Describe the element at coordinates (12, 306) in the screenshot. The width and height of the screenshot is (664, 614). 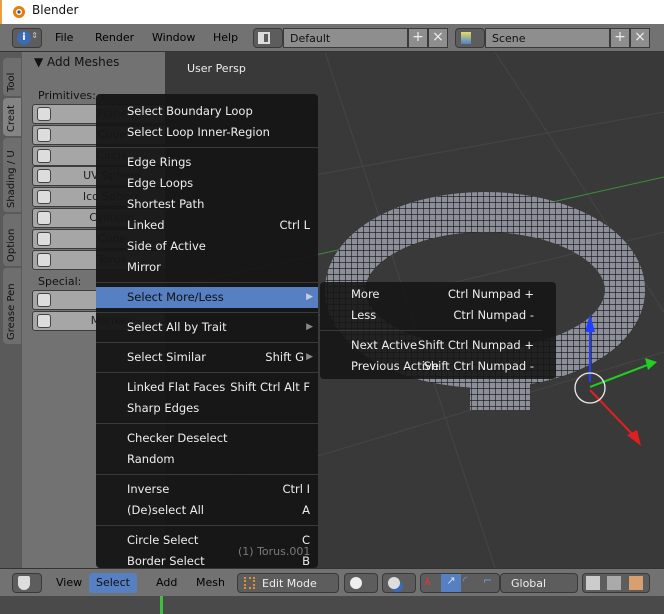
I see `tab-grease-pencil: Grease Pen` at that location.